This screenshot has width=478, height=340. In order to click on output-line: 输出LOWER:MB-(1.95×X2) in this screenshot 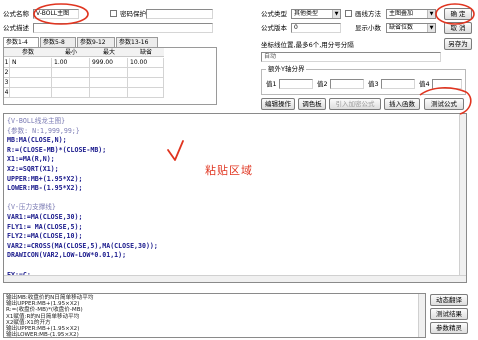, I will do `click(42, 335)`.